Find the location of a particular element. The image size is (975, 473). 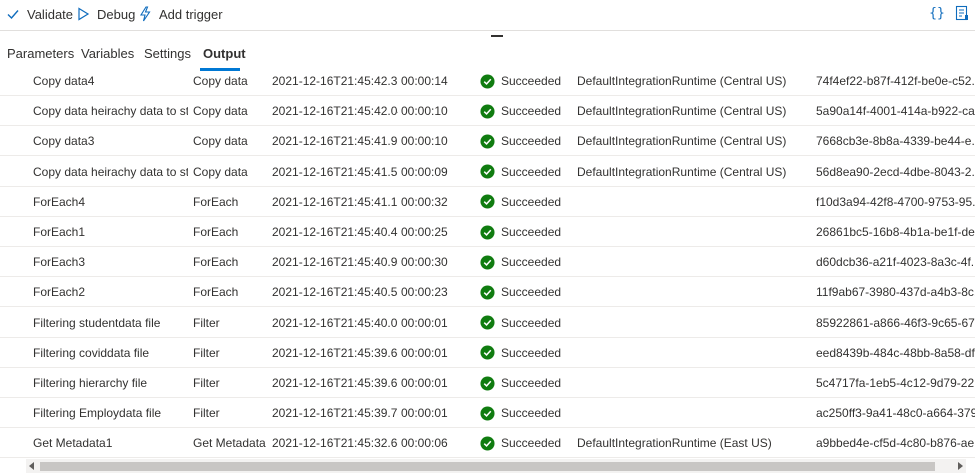

horizontal-scrollbar is located at coordinates (496, 466).